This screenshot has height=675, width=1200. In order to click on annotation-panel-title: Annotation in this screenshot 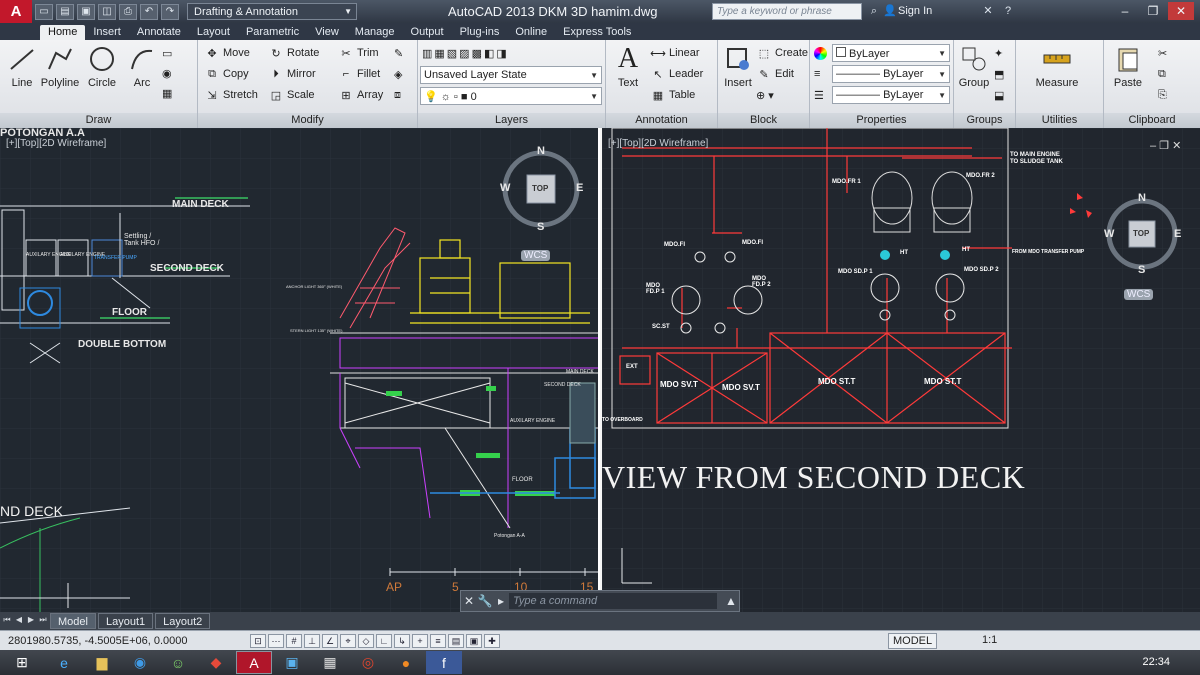, I will do `click(661, 120)`.